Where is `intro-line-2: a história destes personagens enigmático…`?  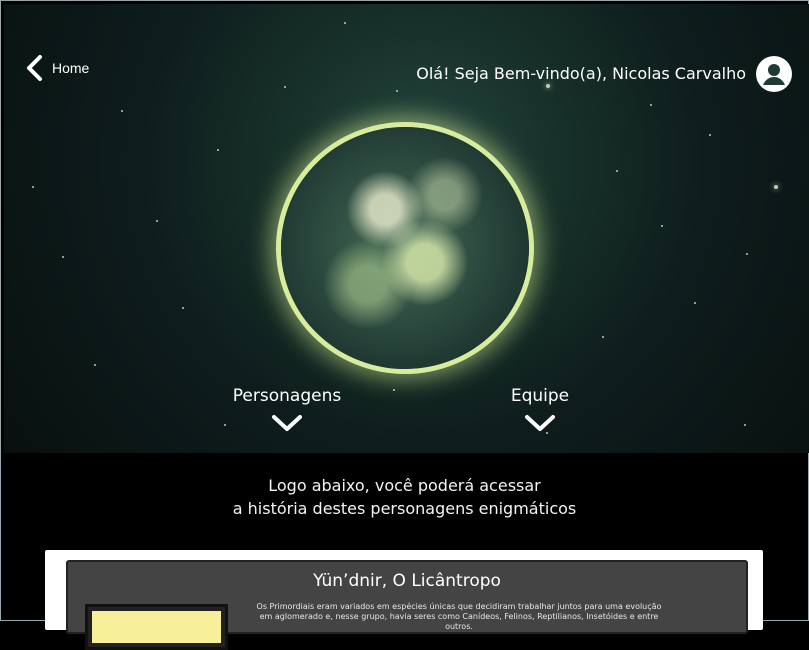 intro-line-2: a história destes personagens enigmático… is located at coordinates (404, 508).